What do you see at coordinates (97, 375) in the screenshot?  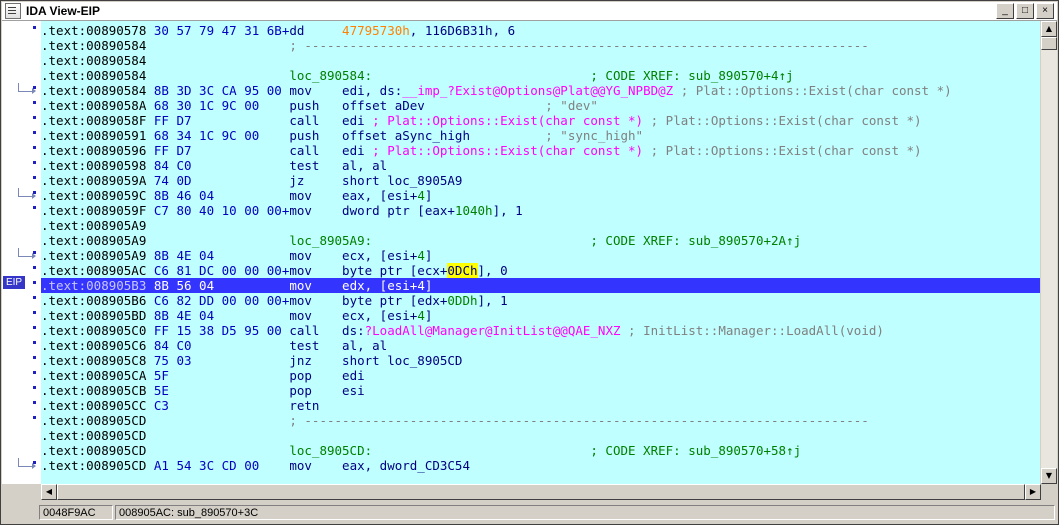 I see `address: .text:008905CA` at bounding box center [97, 375].